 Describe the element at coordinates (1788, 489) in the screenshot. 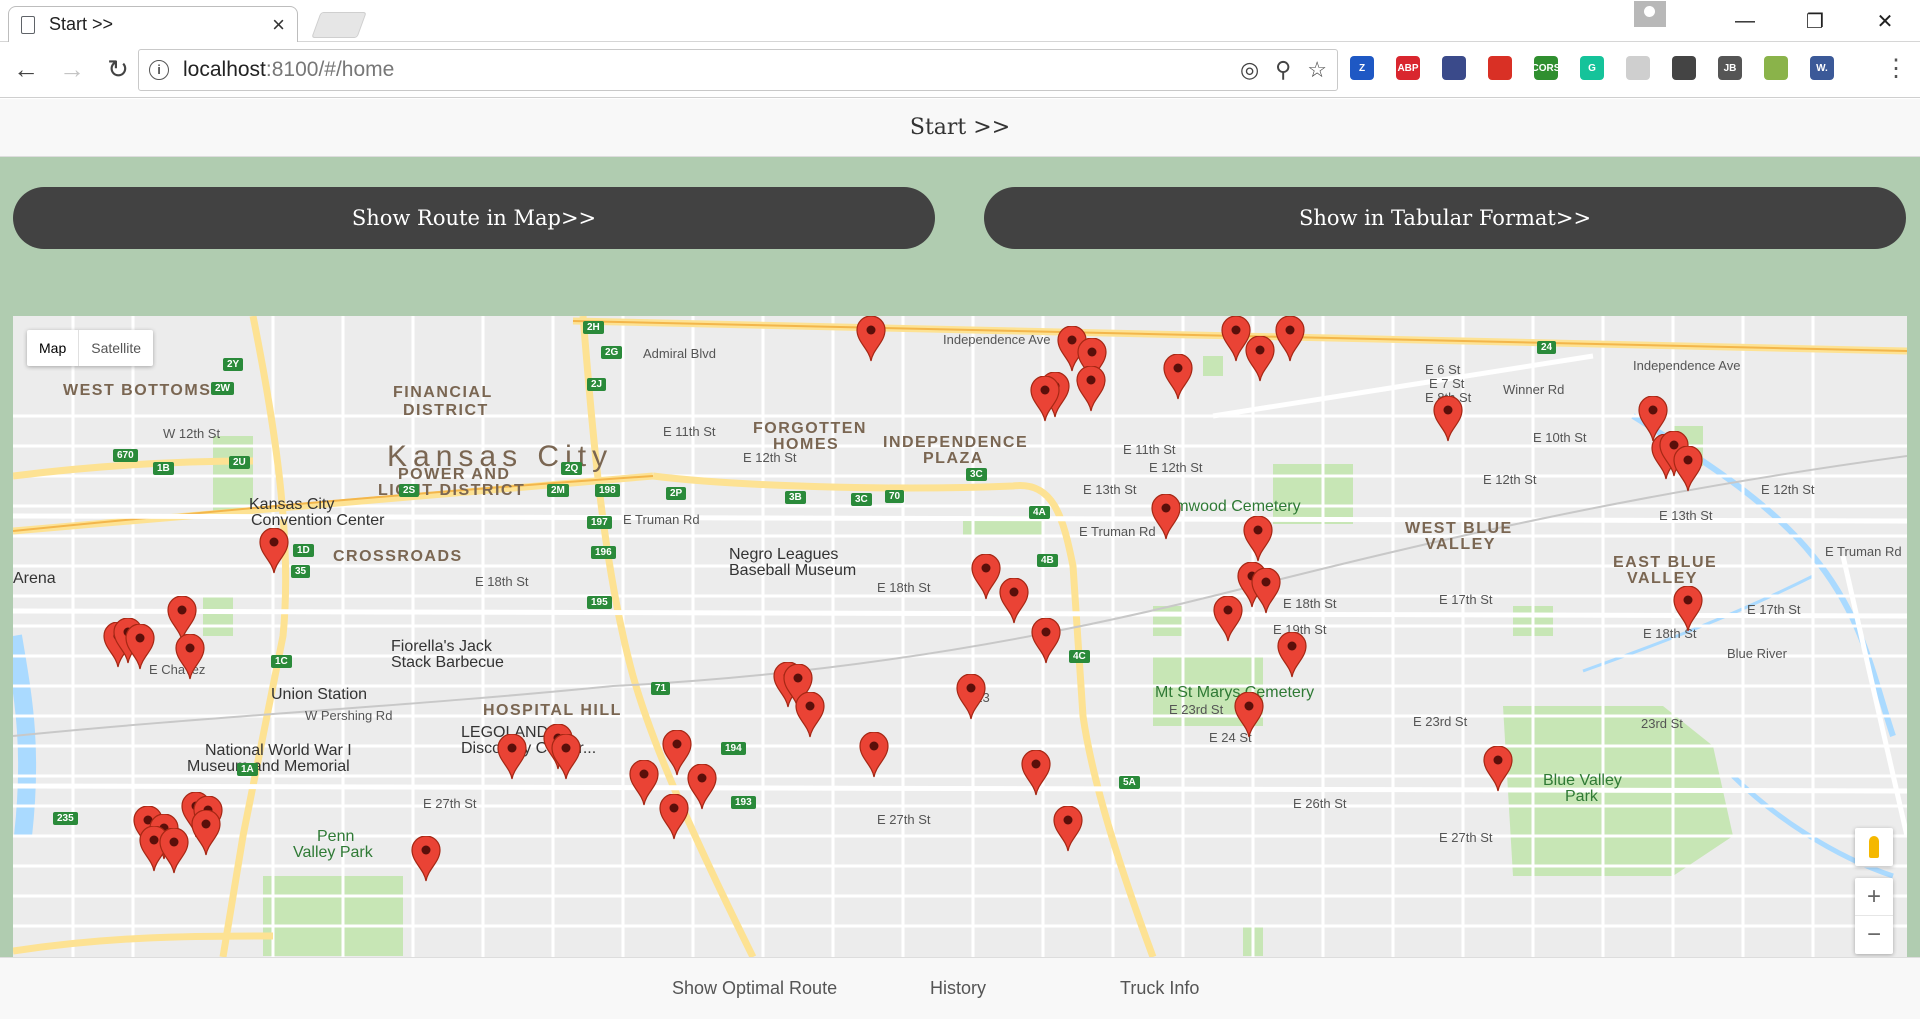

I see `map-label-e-12th-st-4: E 12th St` at that location.